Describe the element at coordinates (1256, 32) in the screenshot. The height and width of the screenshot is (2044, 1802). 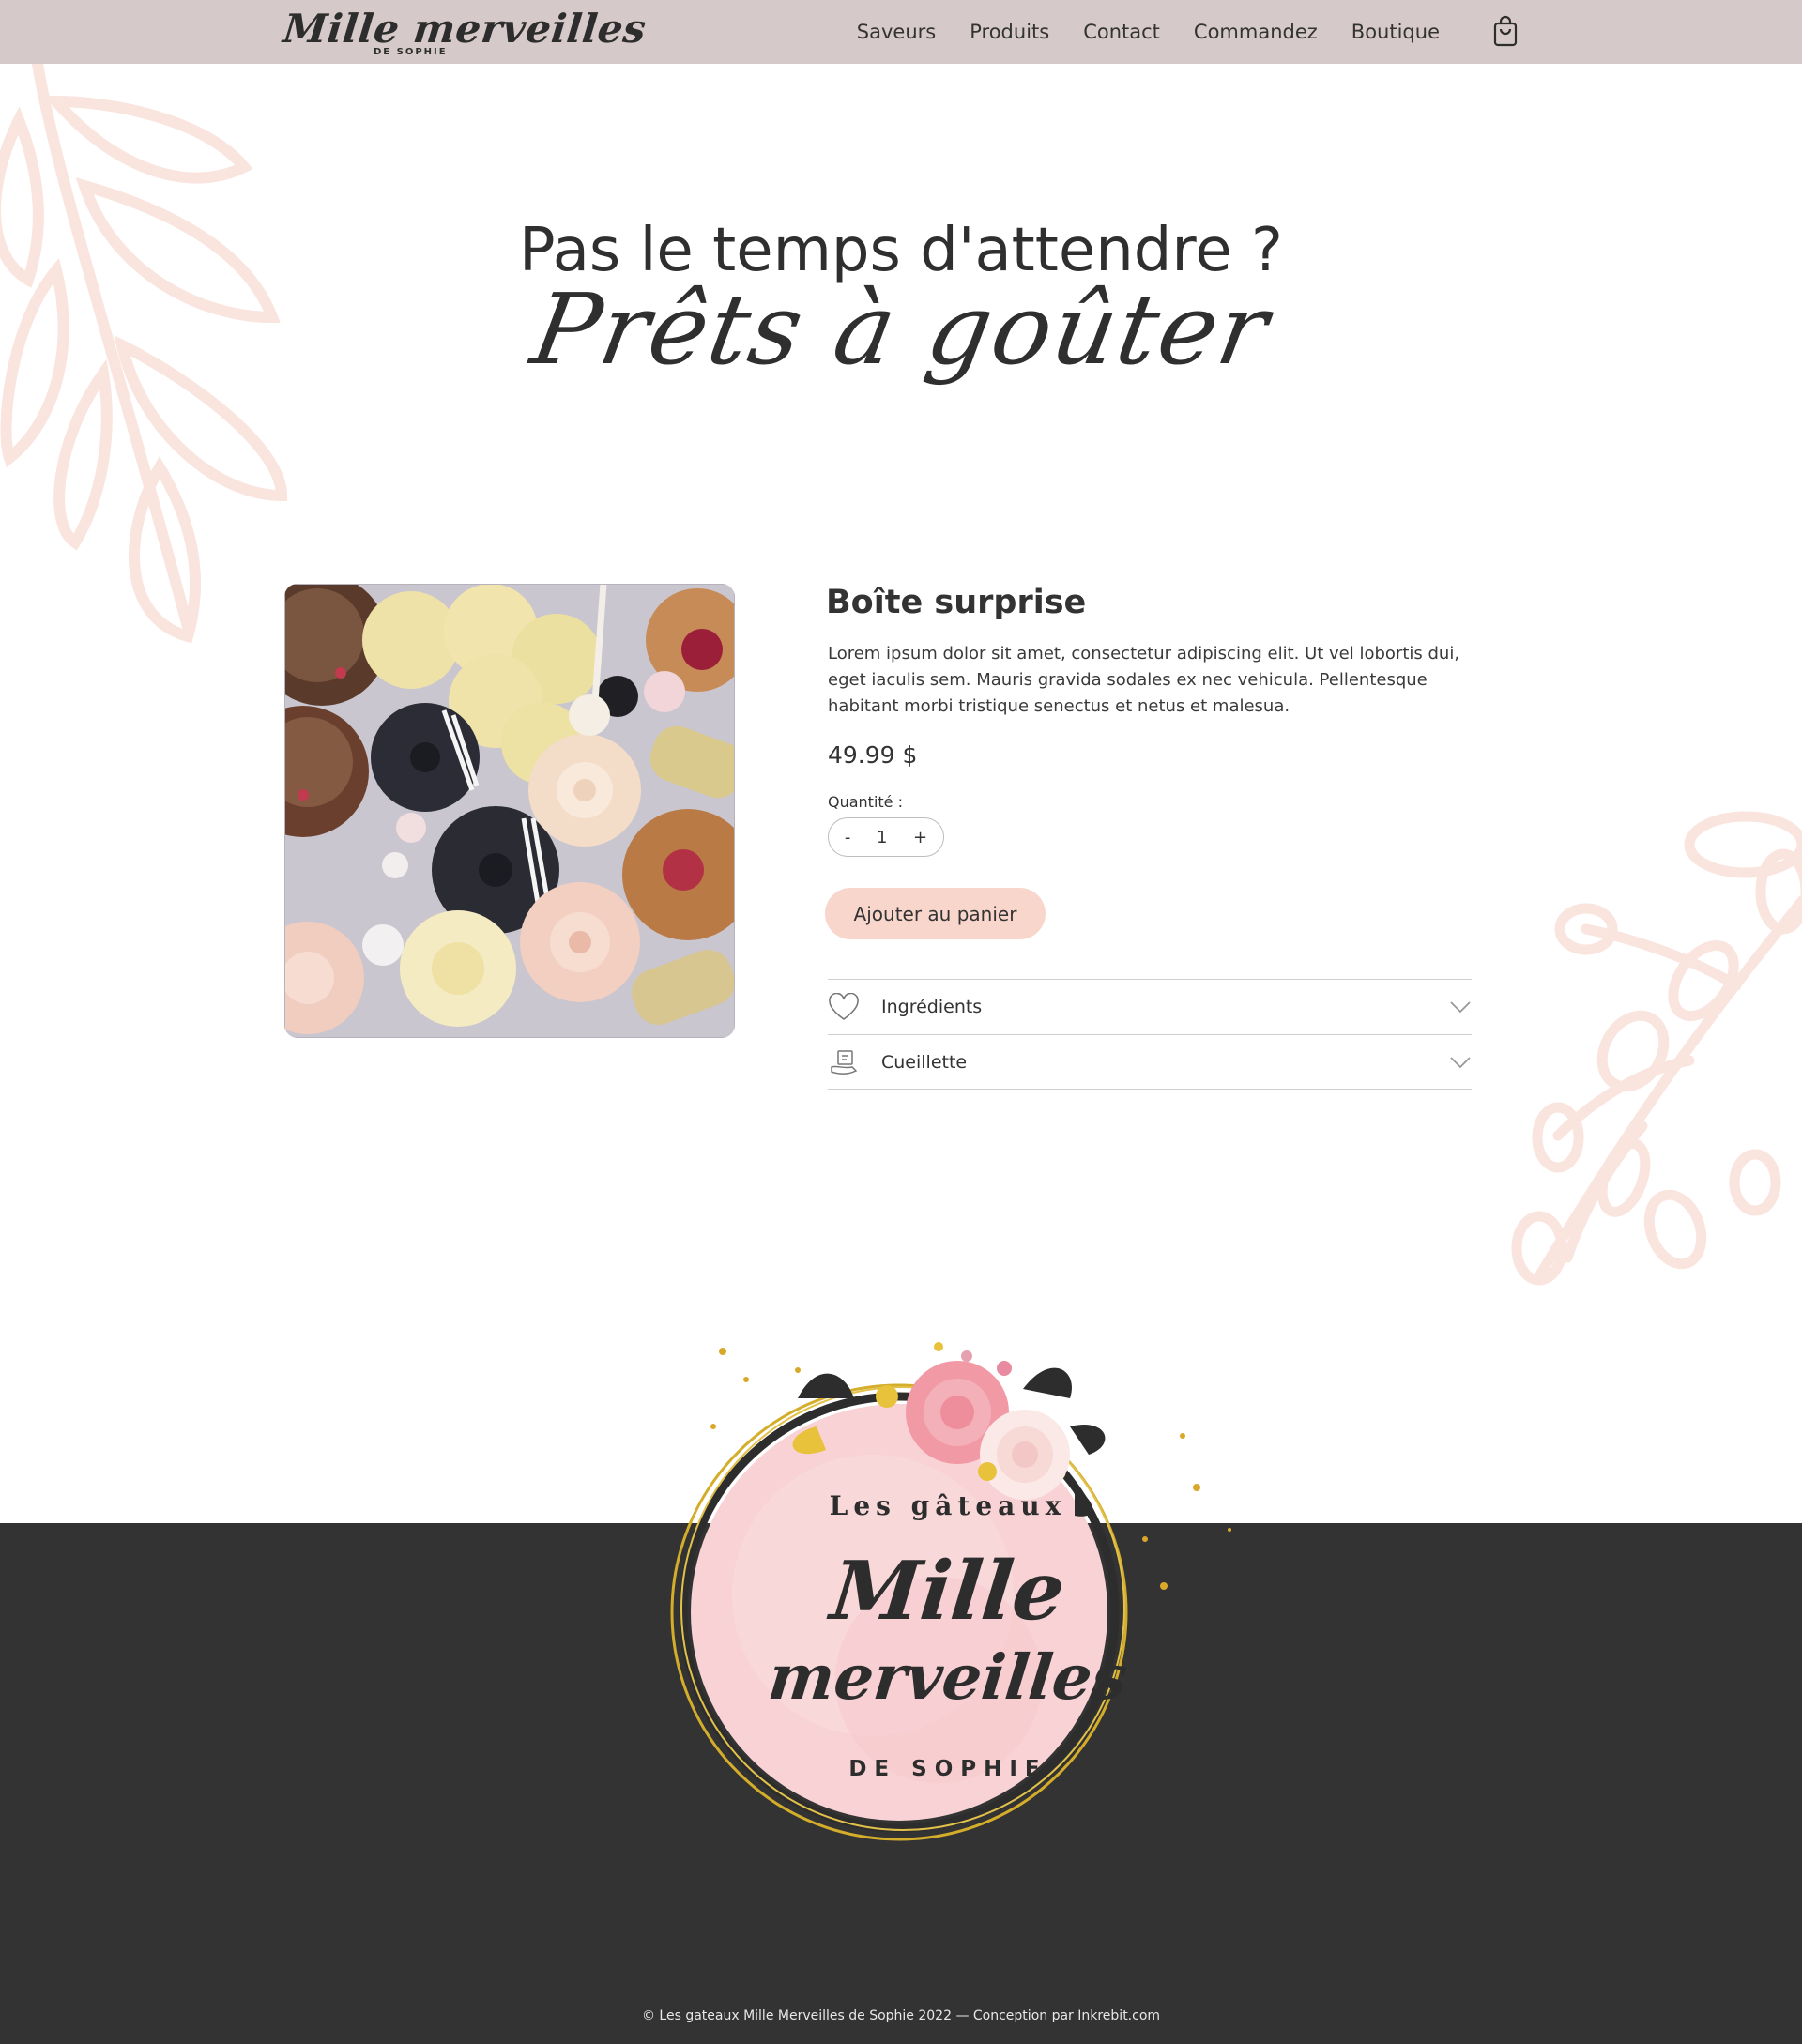
I see `nav-commandez: Commandez` at that location.